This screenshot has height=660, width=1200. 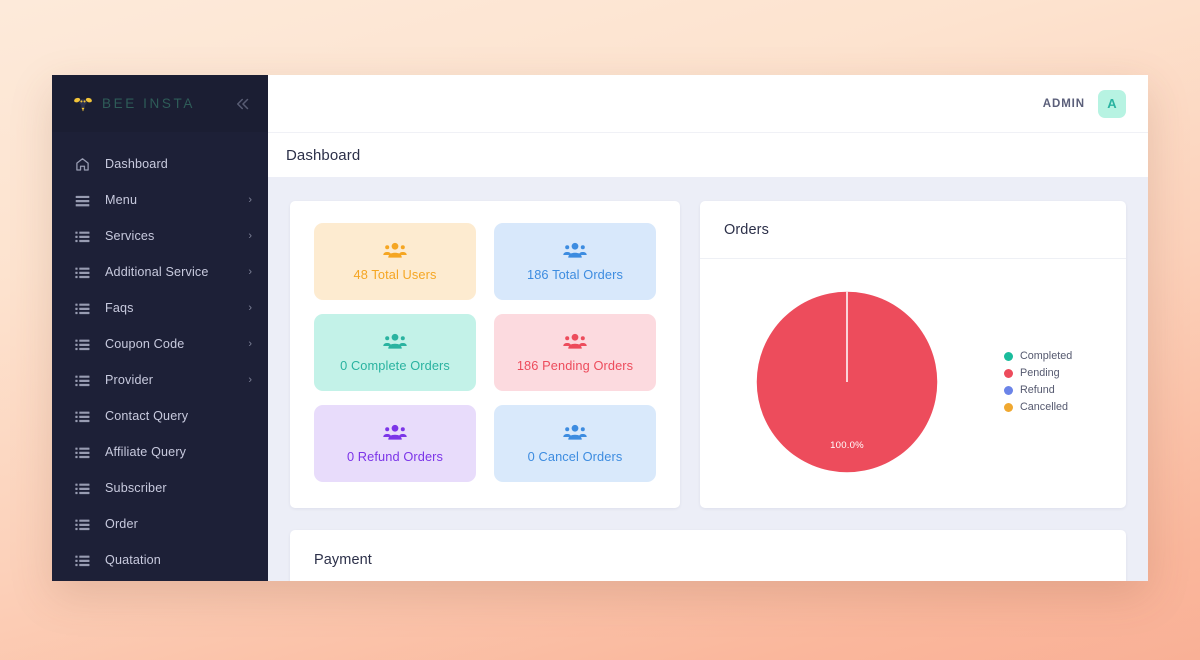 What do you see at coordinates (160, 200) in the screenshot?
I see `sidebar-item-menu: Menu ›` at bounding box center [160, 200].